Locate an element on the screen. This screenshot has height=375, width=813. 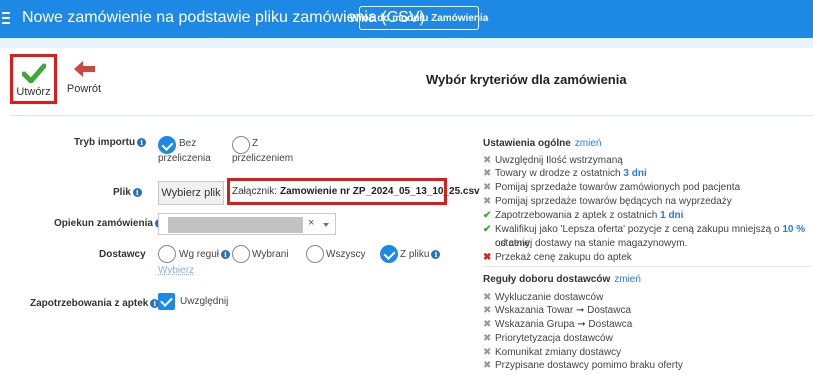
radio-no-recalculation-label-line2: przeliczenia is located at coordinates (184, 158).